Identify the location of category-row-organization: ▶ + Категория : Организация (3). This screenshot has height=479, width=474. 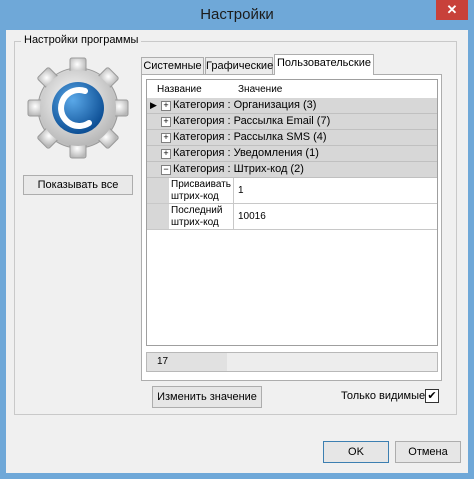
(292, 106).